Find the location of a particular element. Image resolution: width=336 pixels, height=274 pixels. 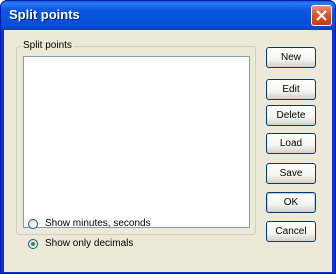

radio-minutes-seconds is located at coordinates (33, 224).